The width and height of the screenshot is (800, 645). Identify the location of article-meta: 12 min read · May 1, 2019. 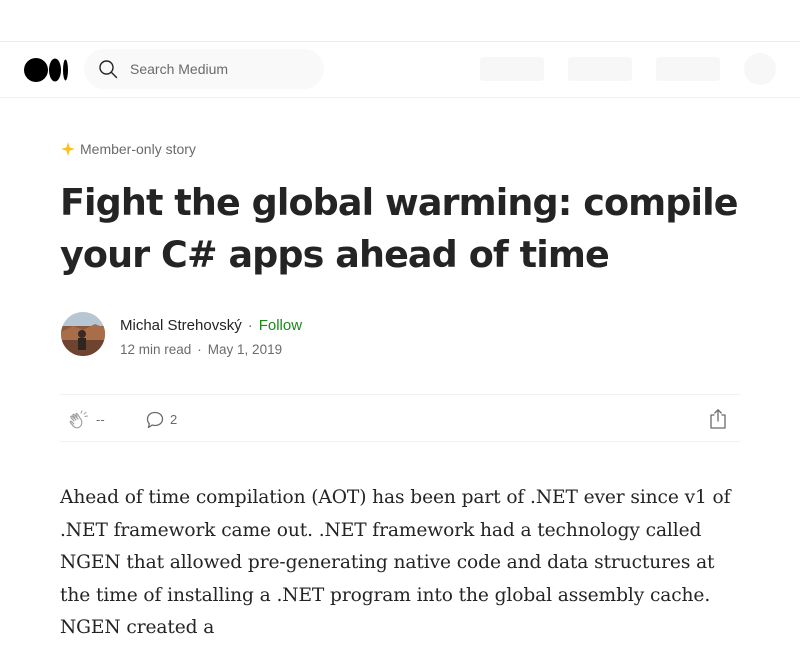
(201, 349).